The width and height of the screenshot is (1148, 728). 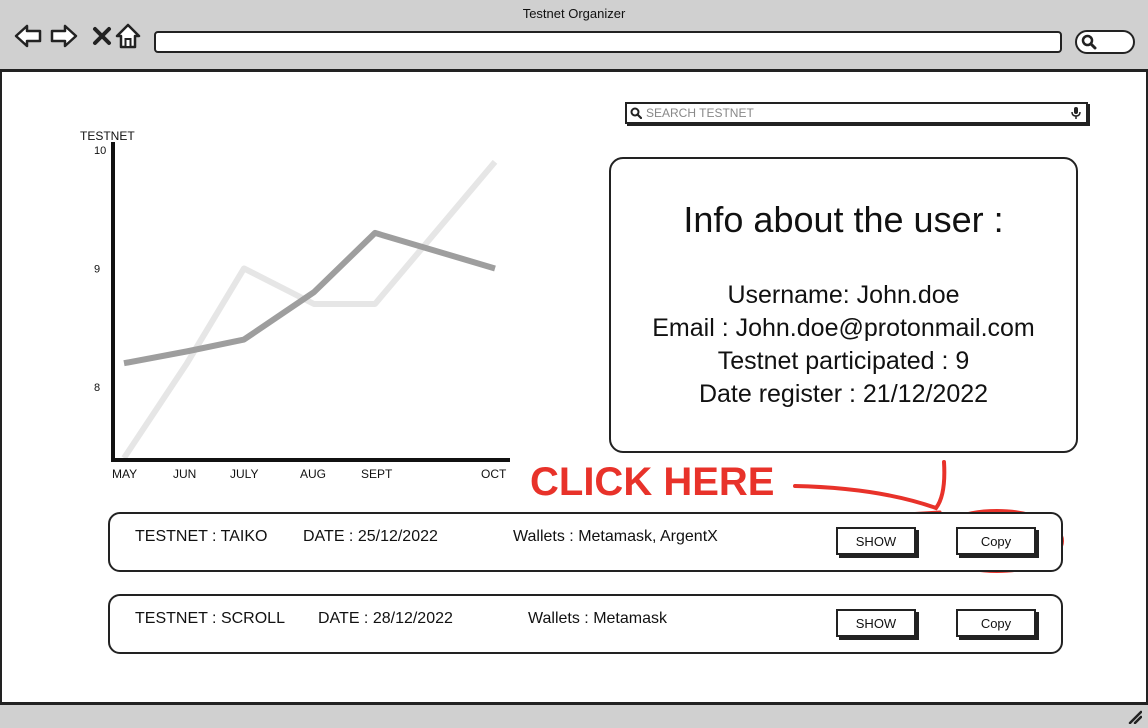 I want to click on browser-footer, so click(x=574, y=715).